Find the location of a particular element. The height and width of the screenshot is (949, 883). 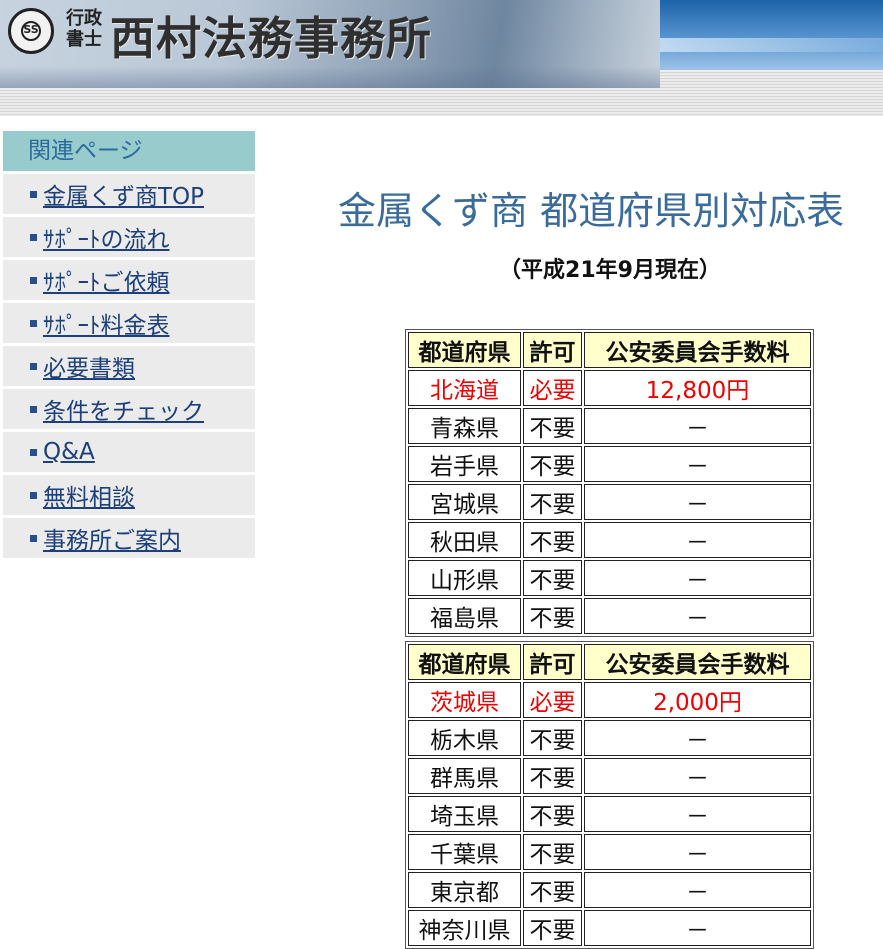

table-row: 埼玉県 不要 － is located at coordinates (609, 814).